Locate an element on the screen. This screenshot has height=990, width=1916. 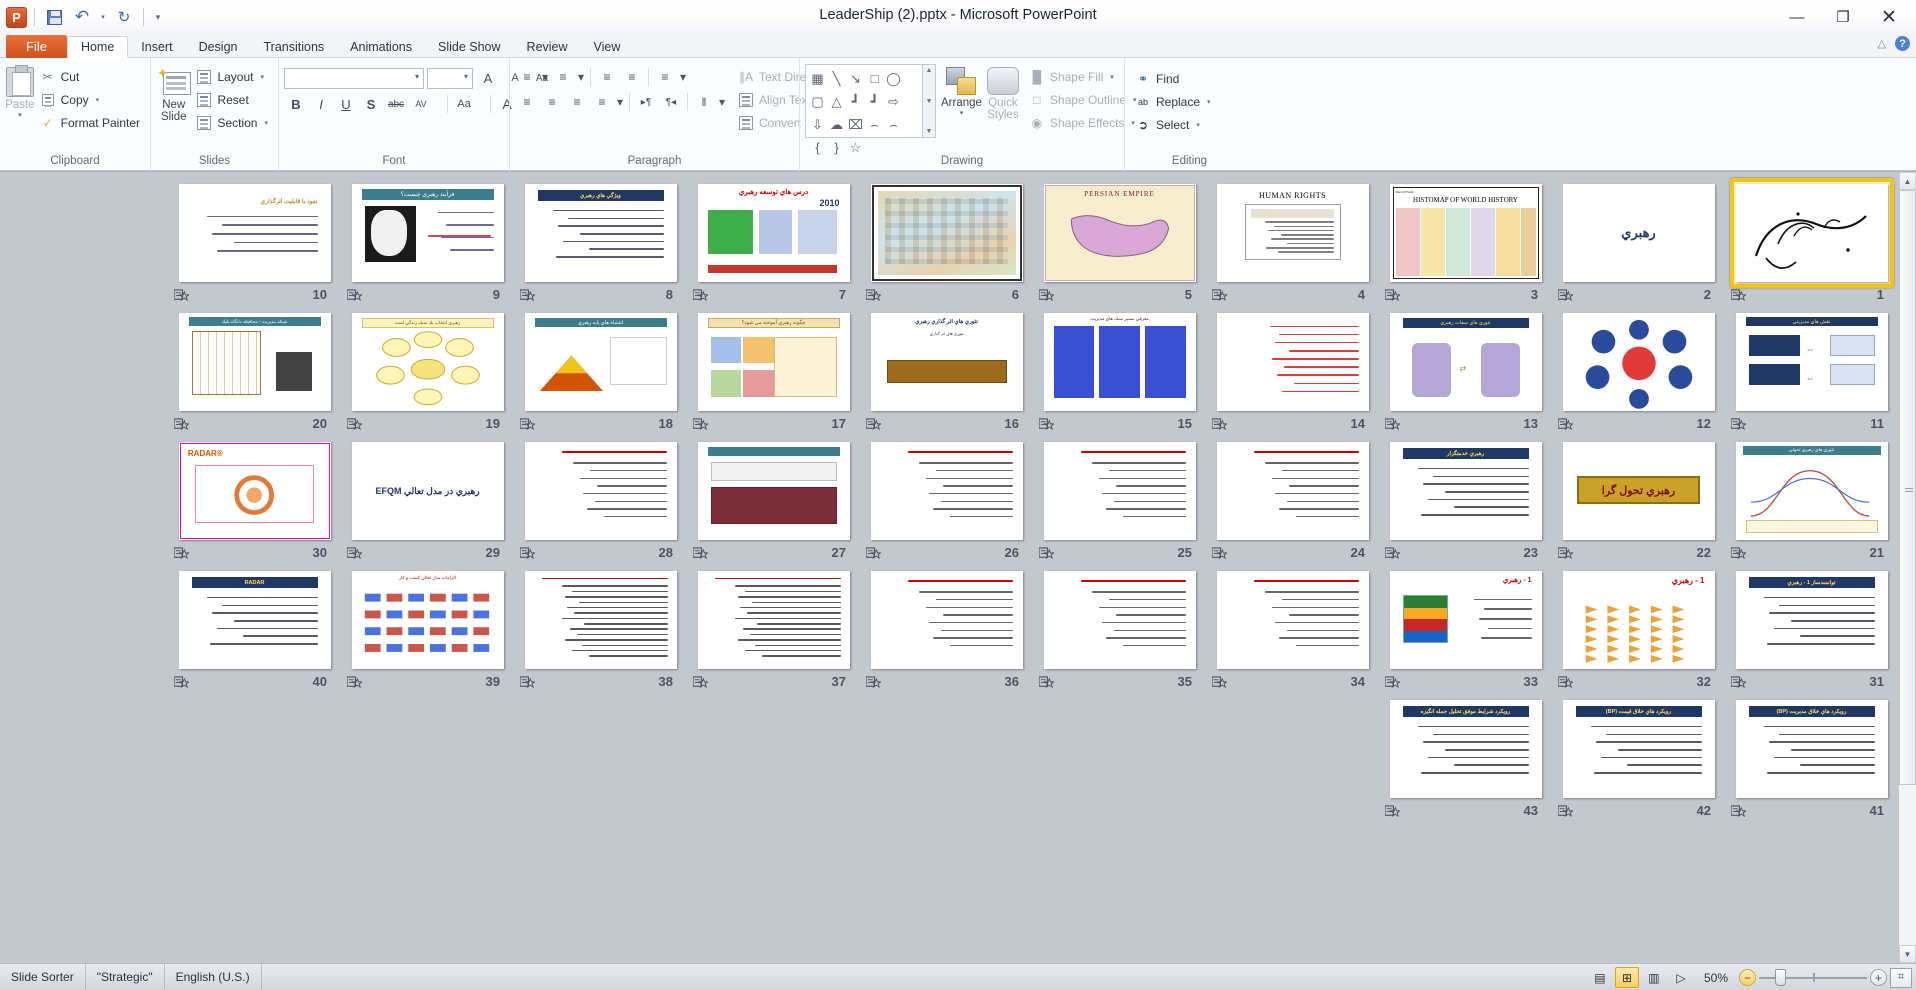
slide-thumbnail-frame: تئوري هاي سفات رهبري ⇄ is located at coordinates (1465, 362).